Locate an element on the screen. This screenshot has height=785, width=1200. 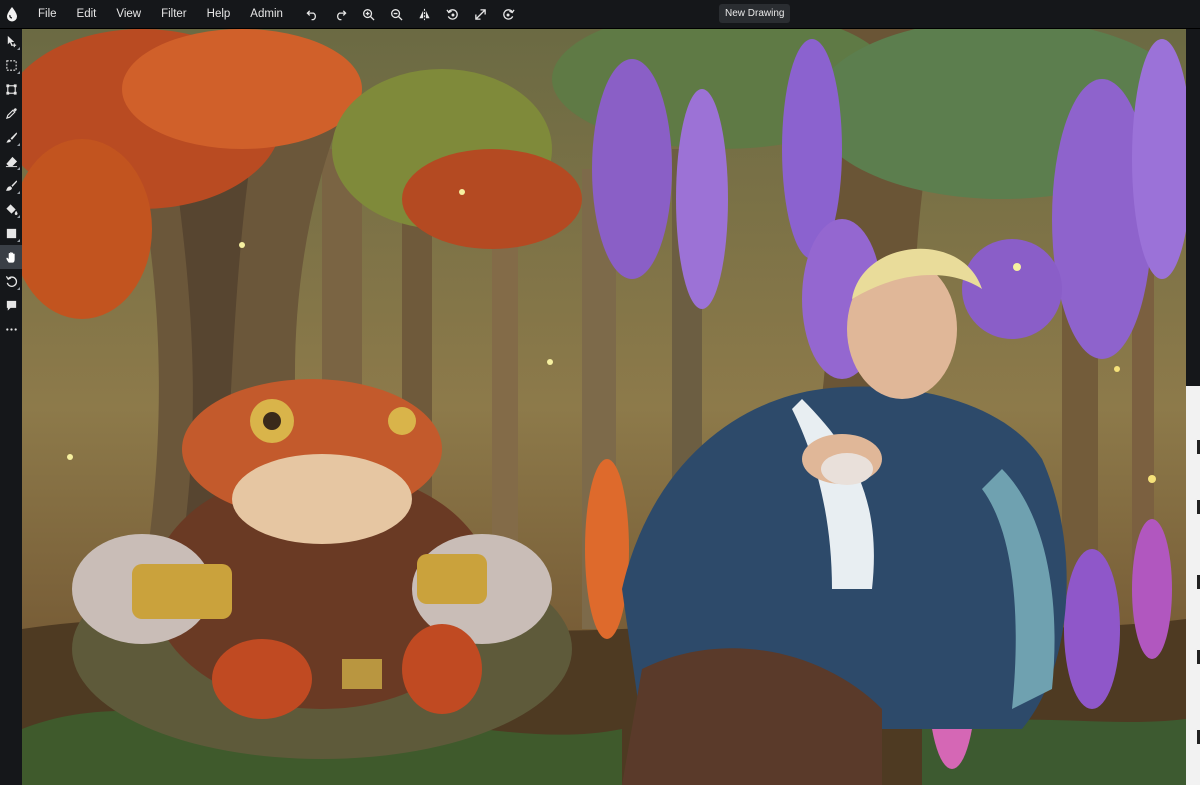
more-tools is located at coordinates (11, 329).